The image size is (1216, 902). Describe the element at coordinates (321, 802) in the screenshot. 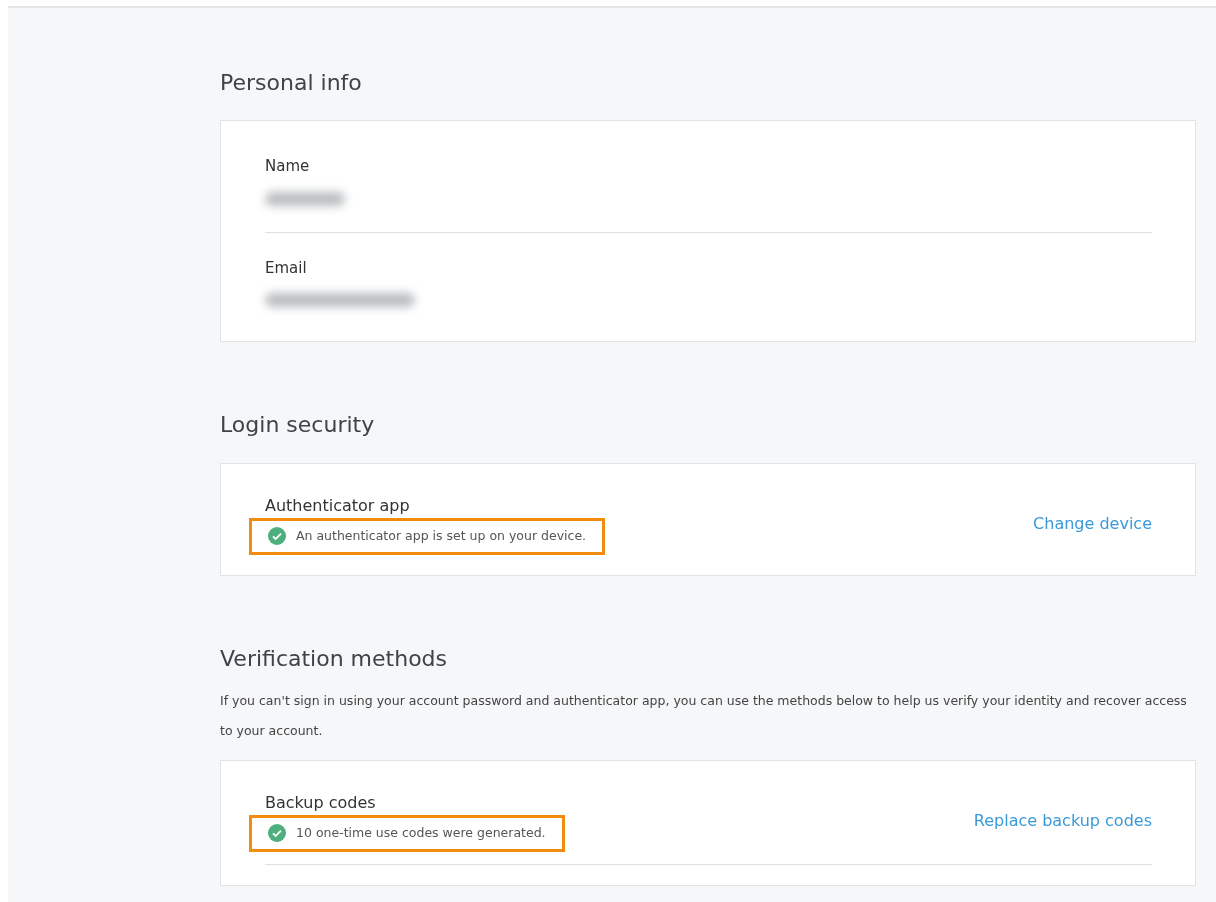

I see `method-title: Backup codes` at that location.